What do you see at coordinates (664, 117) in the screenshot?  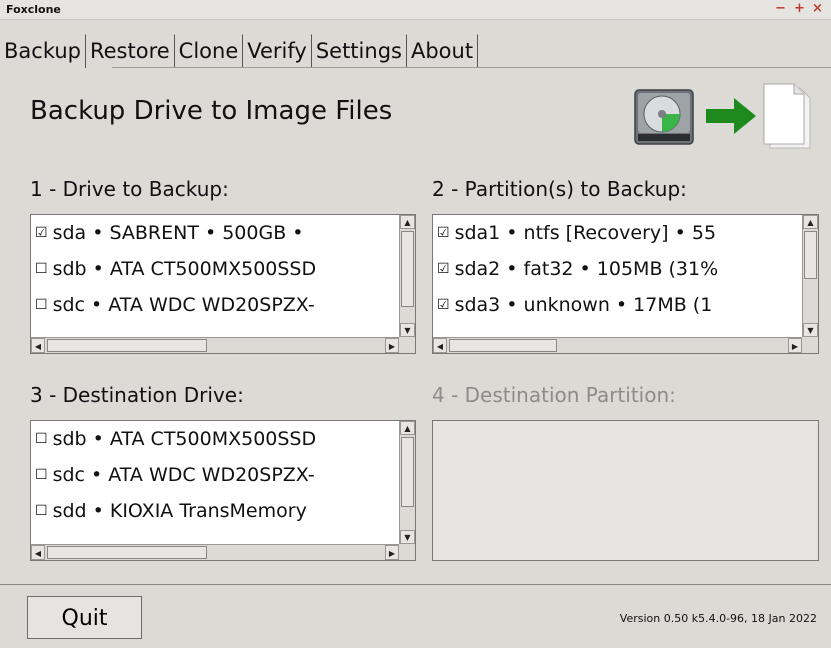 I see `hard-drive-icon` at bounding box center [664, 117].